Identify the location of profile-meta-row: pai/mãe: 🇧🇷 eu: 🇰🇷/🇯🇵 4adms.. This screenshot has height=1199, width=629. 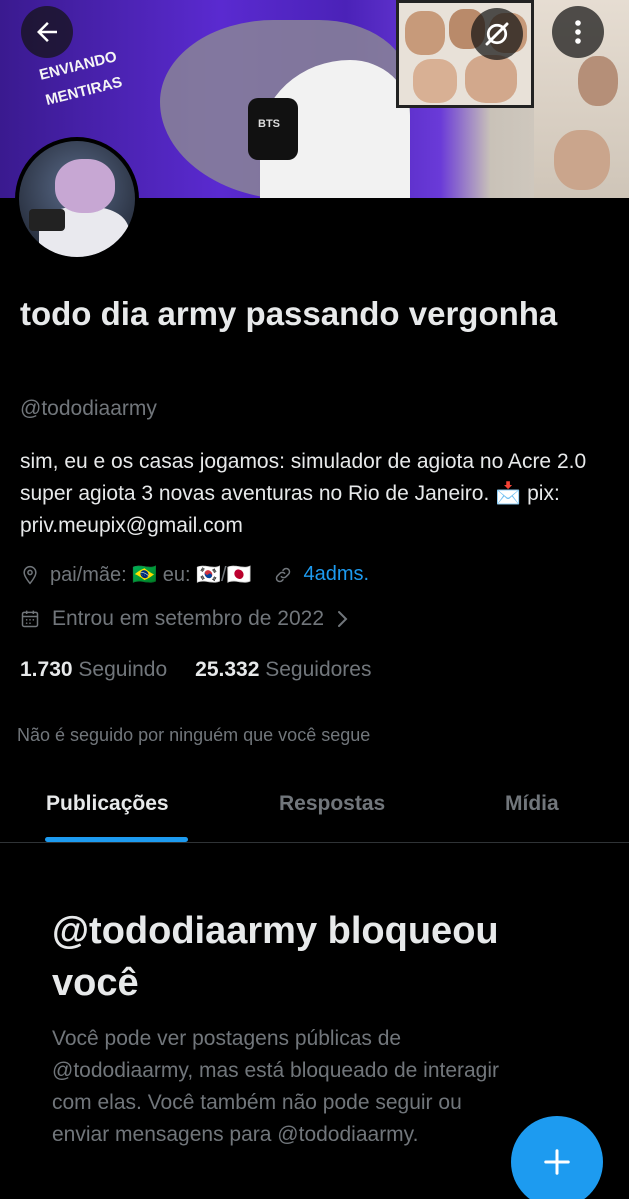
(194, 574).